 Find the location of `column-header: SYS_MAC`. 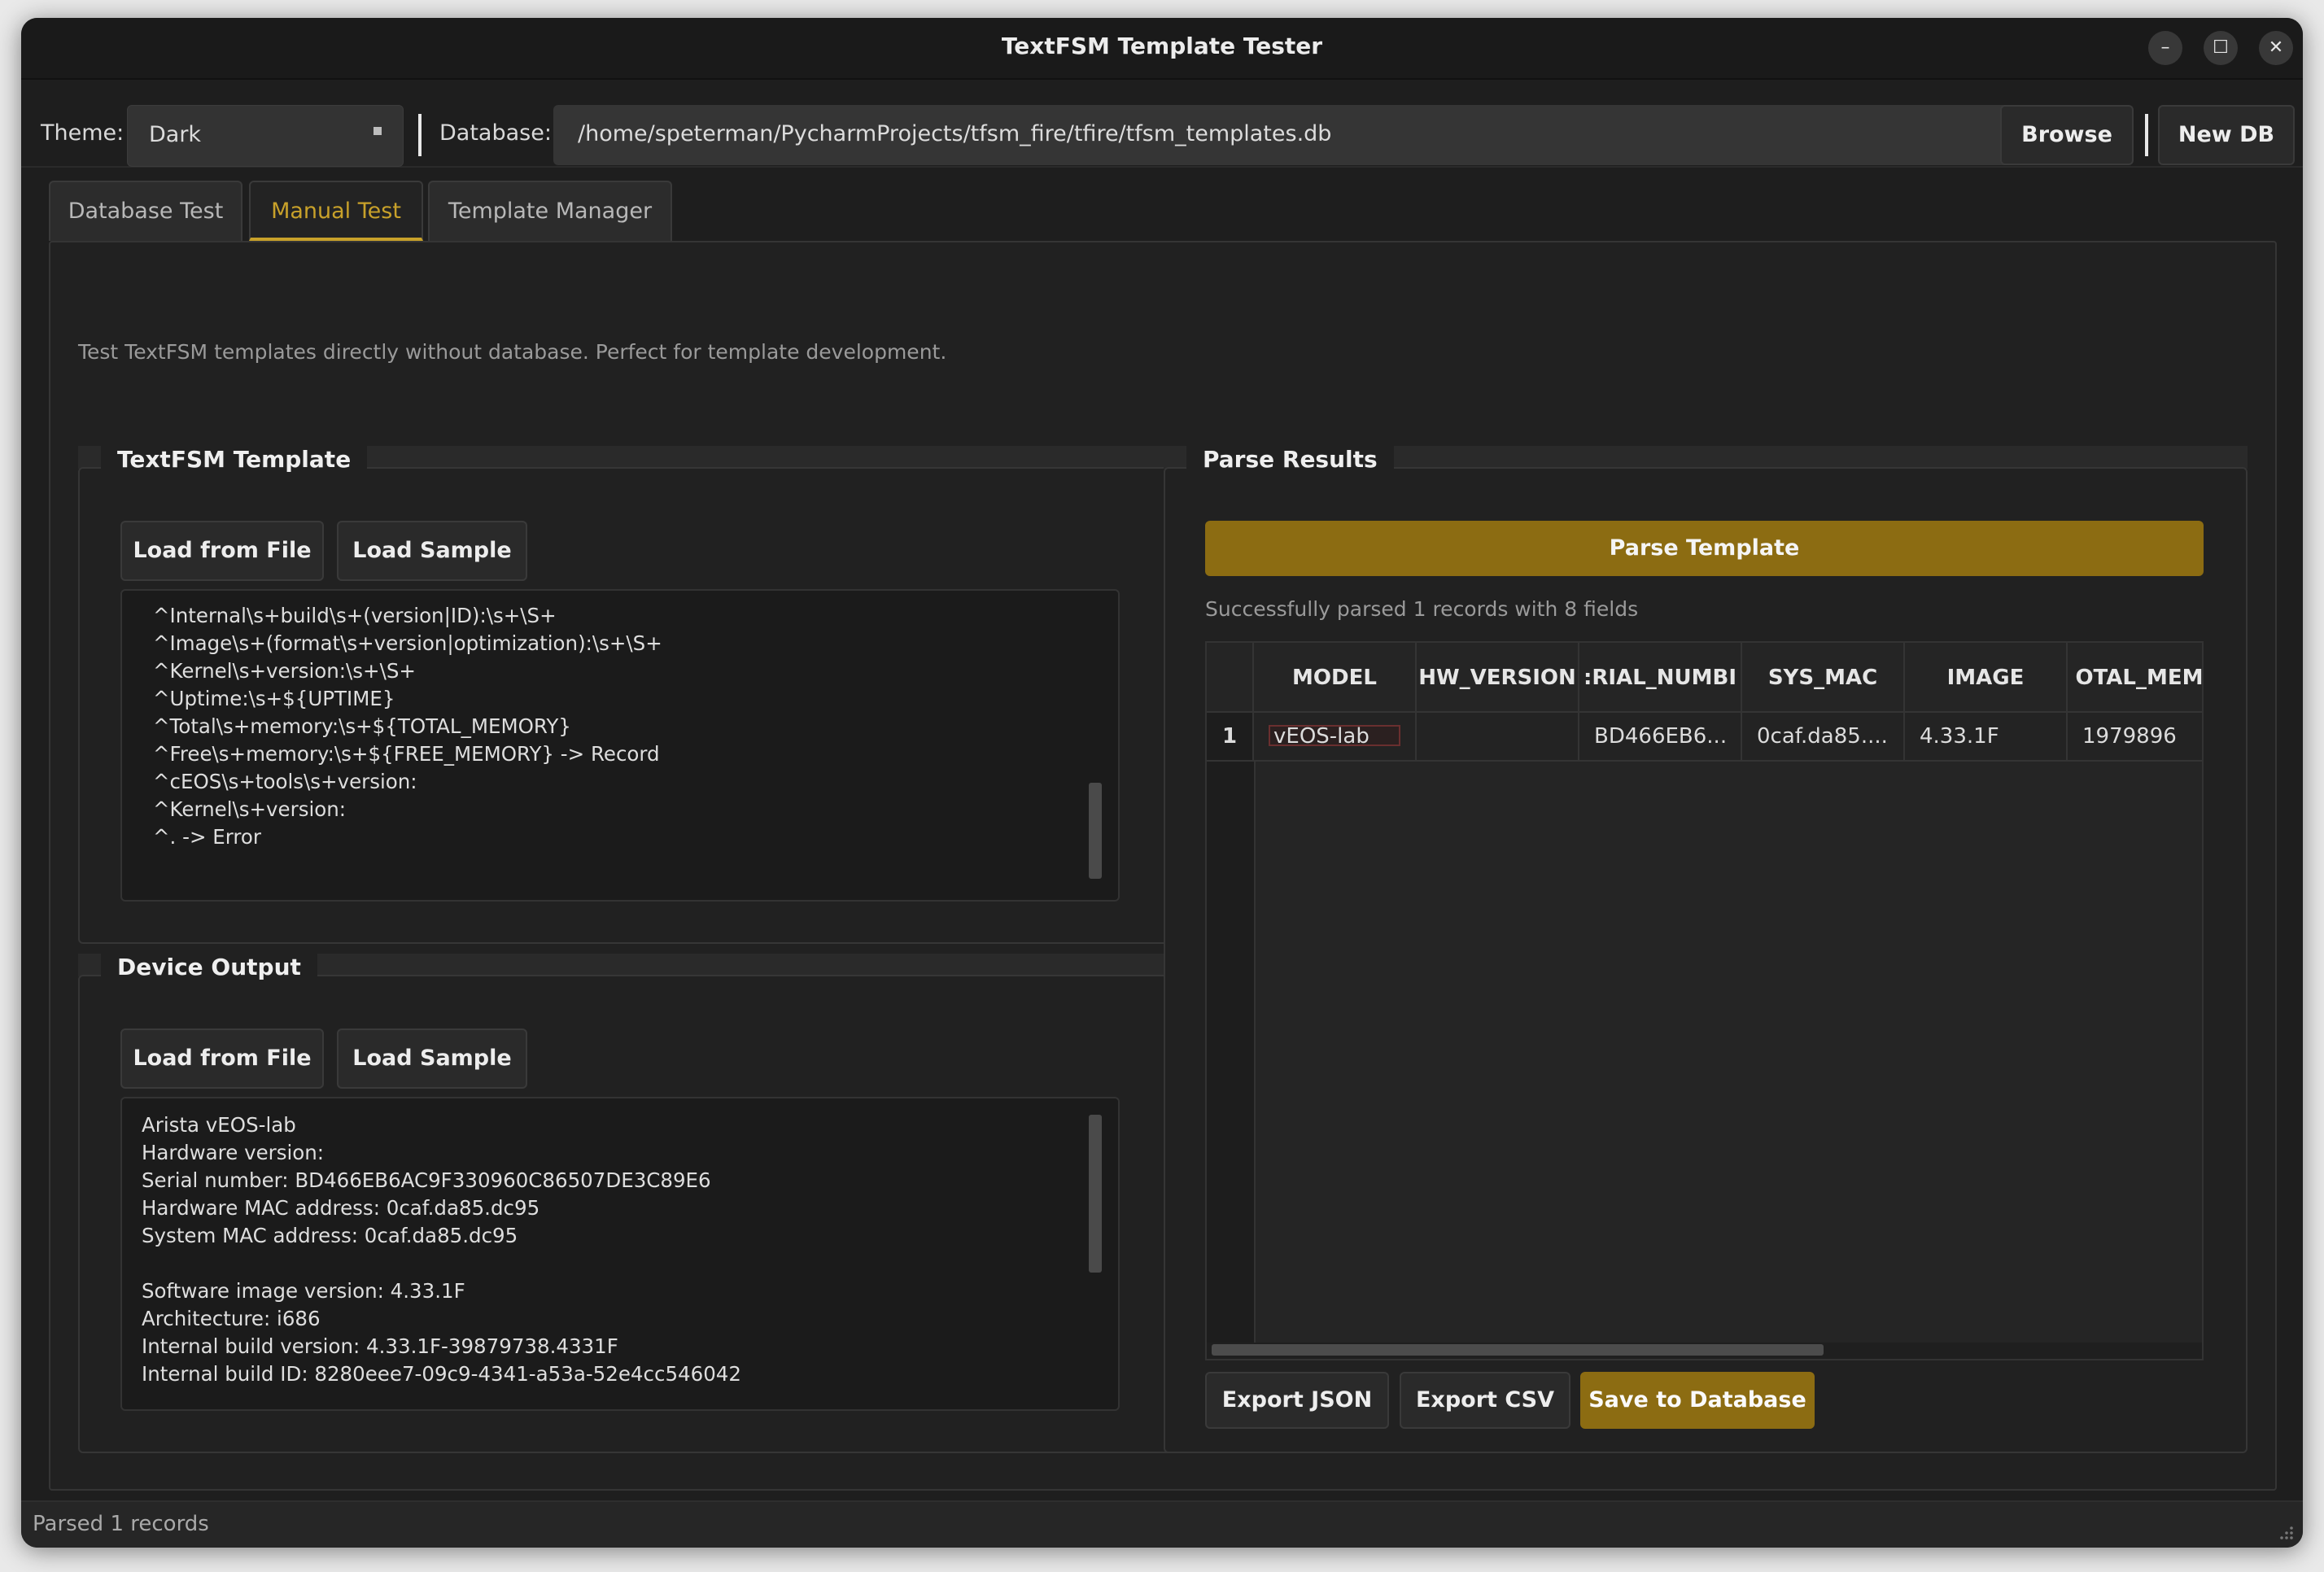

column-header: SYS_MAC is located at coordinates (1823, 678).